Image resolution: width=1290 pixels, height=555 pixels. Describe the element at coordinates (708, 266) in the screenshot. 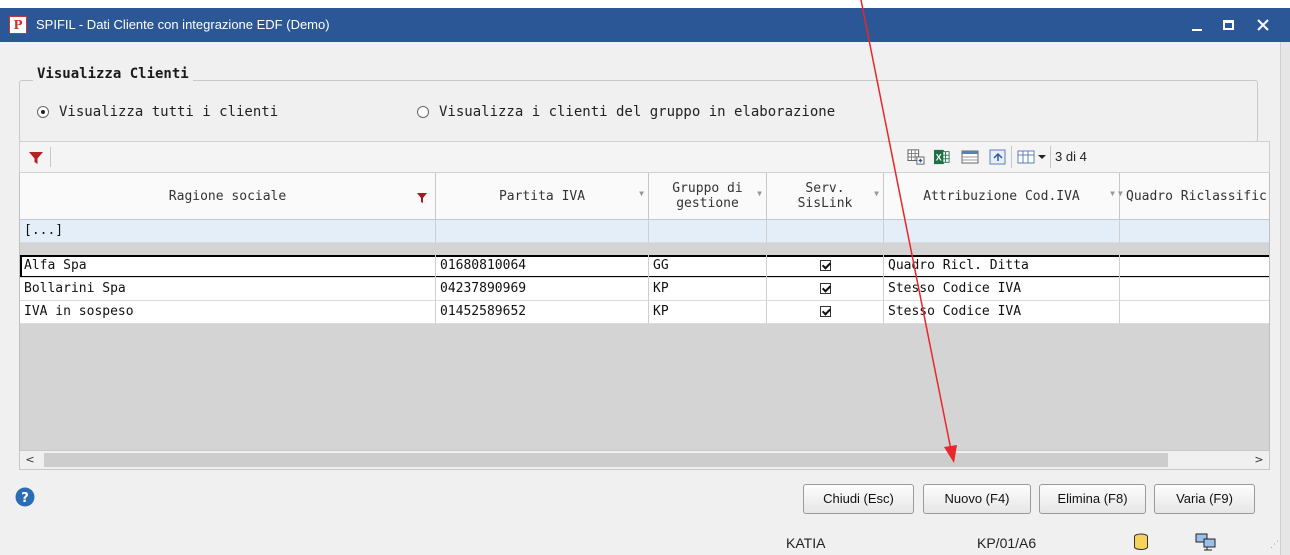

I see `cell-gruppo: GG` at that location.